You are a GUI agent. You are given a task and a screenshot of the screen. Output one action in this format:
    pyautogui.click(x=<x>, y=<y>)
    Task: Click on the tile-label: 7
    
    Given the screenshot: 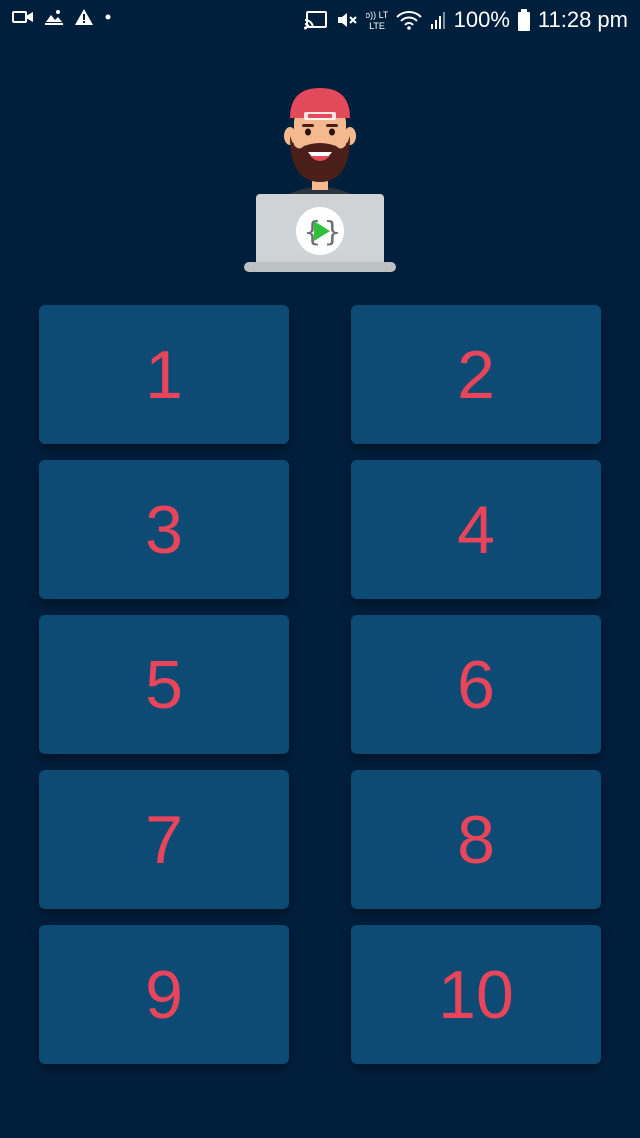 What is the action you would take?
    pyautogui.click(x=164, y=839)
    